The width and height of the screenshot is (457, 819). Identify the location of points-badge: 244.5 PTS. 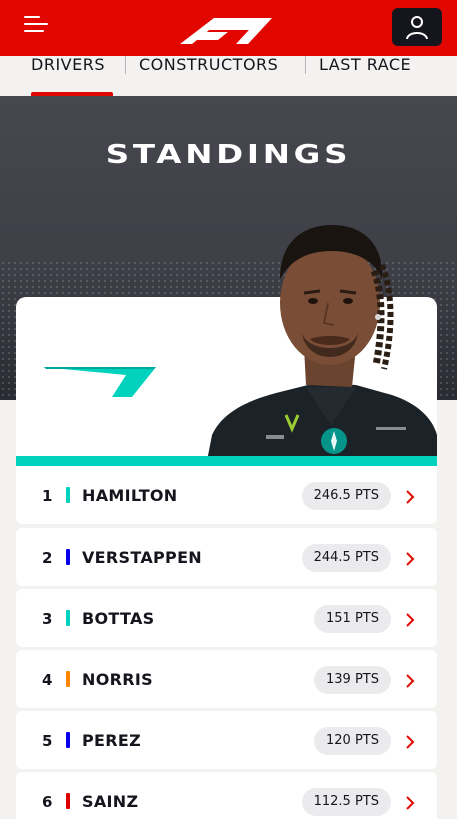
(346, 558).